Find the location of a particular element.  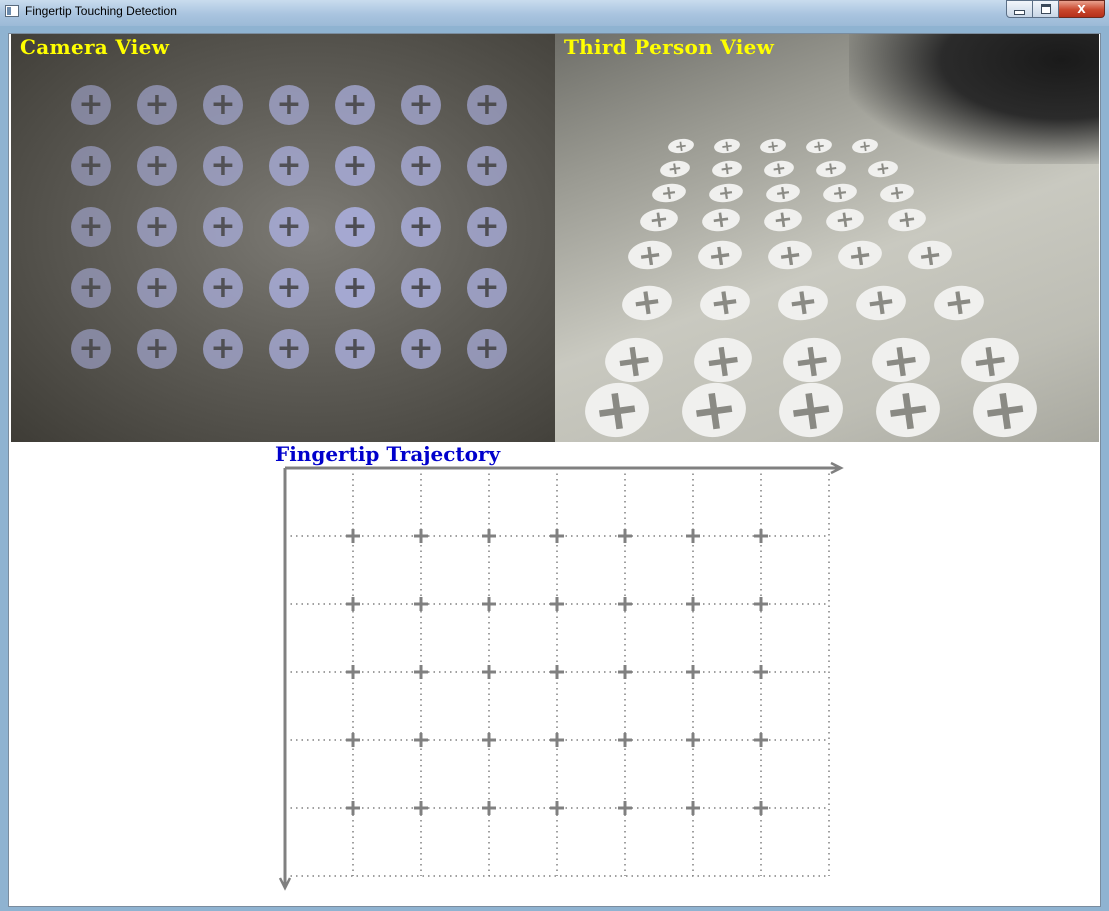

maximize-icon is located at coordinates (1045, 9).